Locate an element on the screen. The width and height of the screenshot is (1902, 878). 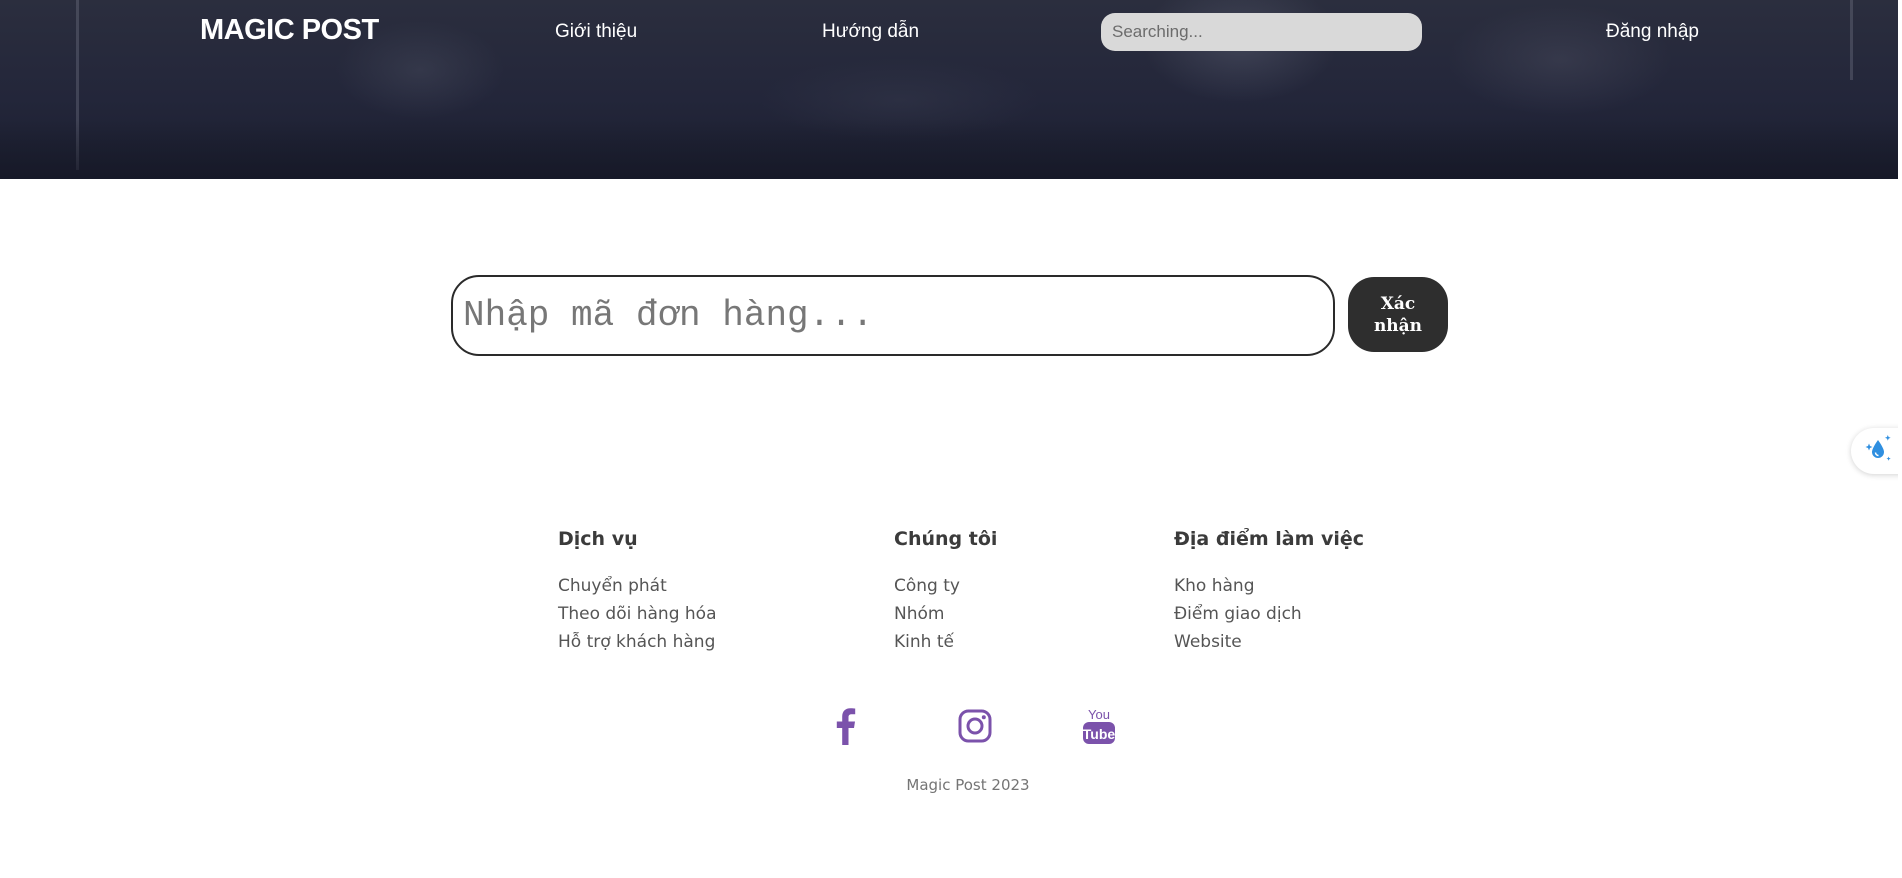
footer-heading-locations: Địa điểm làm việc is located at coordinates (1269, 539).